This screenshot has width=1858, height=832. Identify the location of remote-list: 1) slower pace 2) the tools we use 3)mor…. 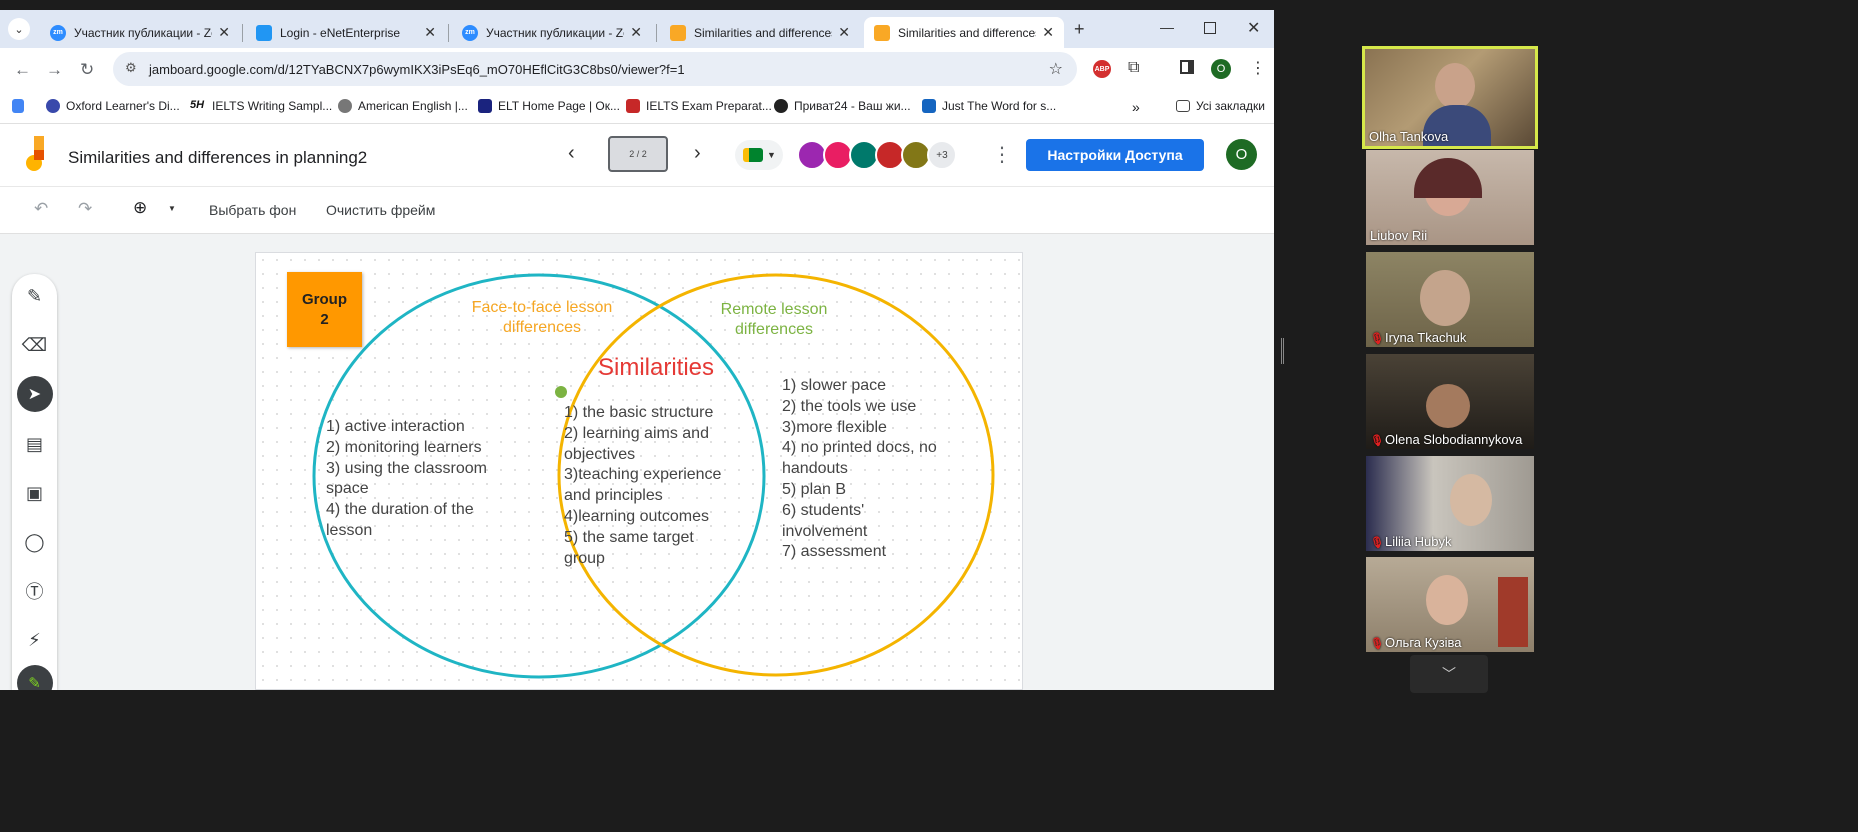
(859, 469).